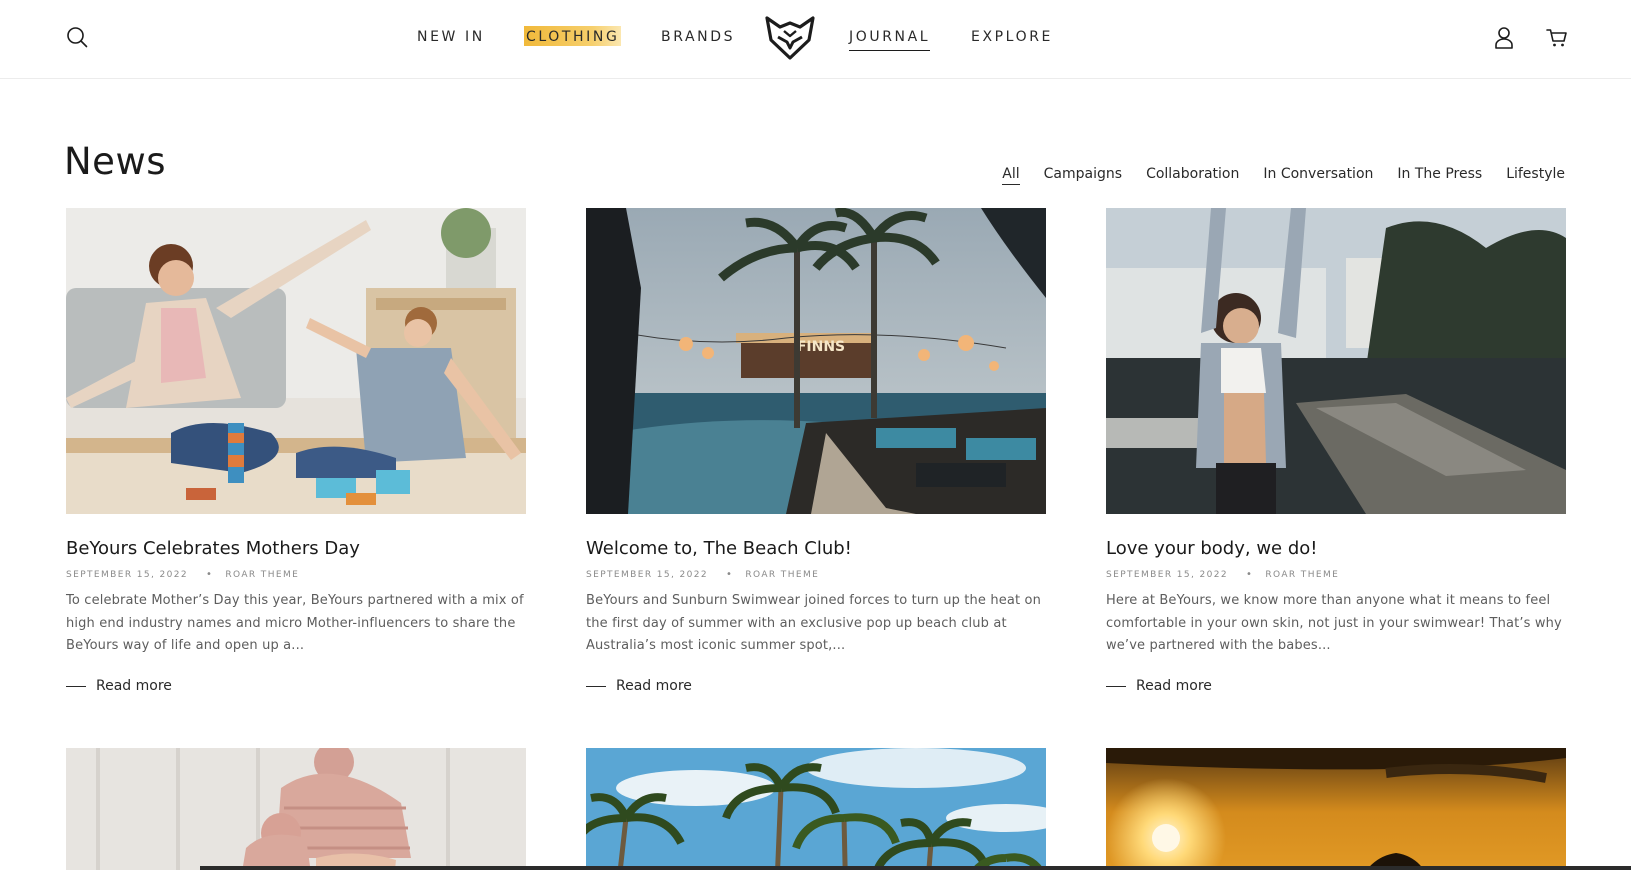 Image resolution: width=1631 pixels, height=870 pixels. What do you see at coordinates (1212, 549) in the screenshot?
I see `article-title: Love your body, we do!` at bounding box center [1212, 549].